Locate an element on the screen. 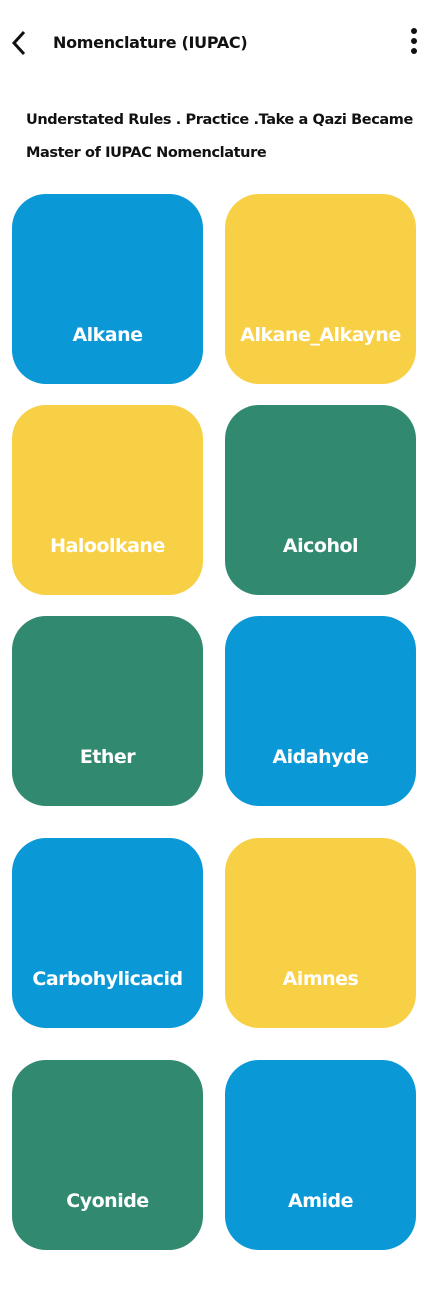 The width and height of the screenshot is (428, 1315). tile-label: Aimnes is located at coordinates (320, 979).